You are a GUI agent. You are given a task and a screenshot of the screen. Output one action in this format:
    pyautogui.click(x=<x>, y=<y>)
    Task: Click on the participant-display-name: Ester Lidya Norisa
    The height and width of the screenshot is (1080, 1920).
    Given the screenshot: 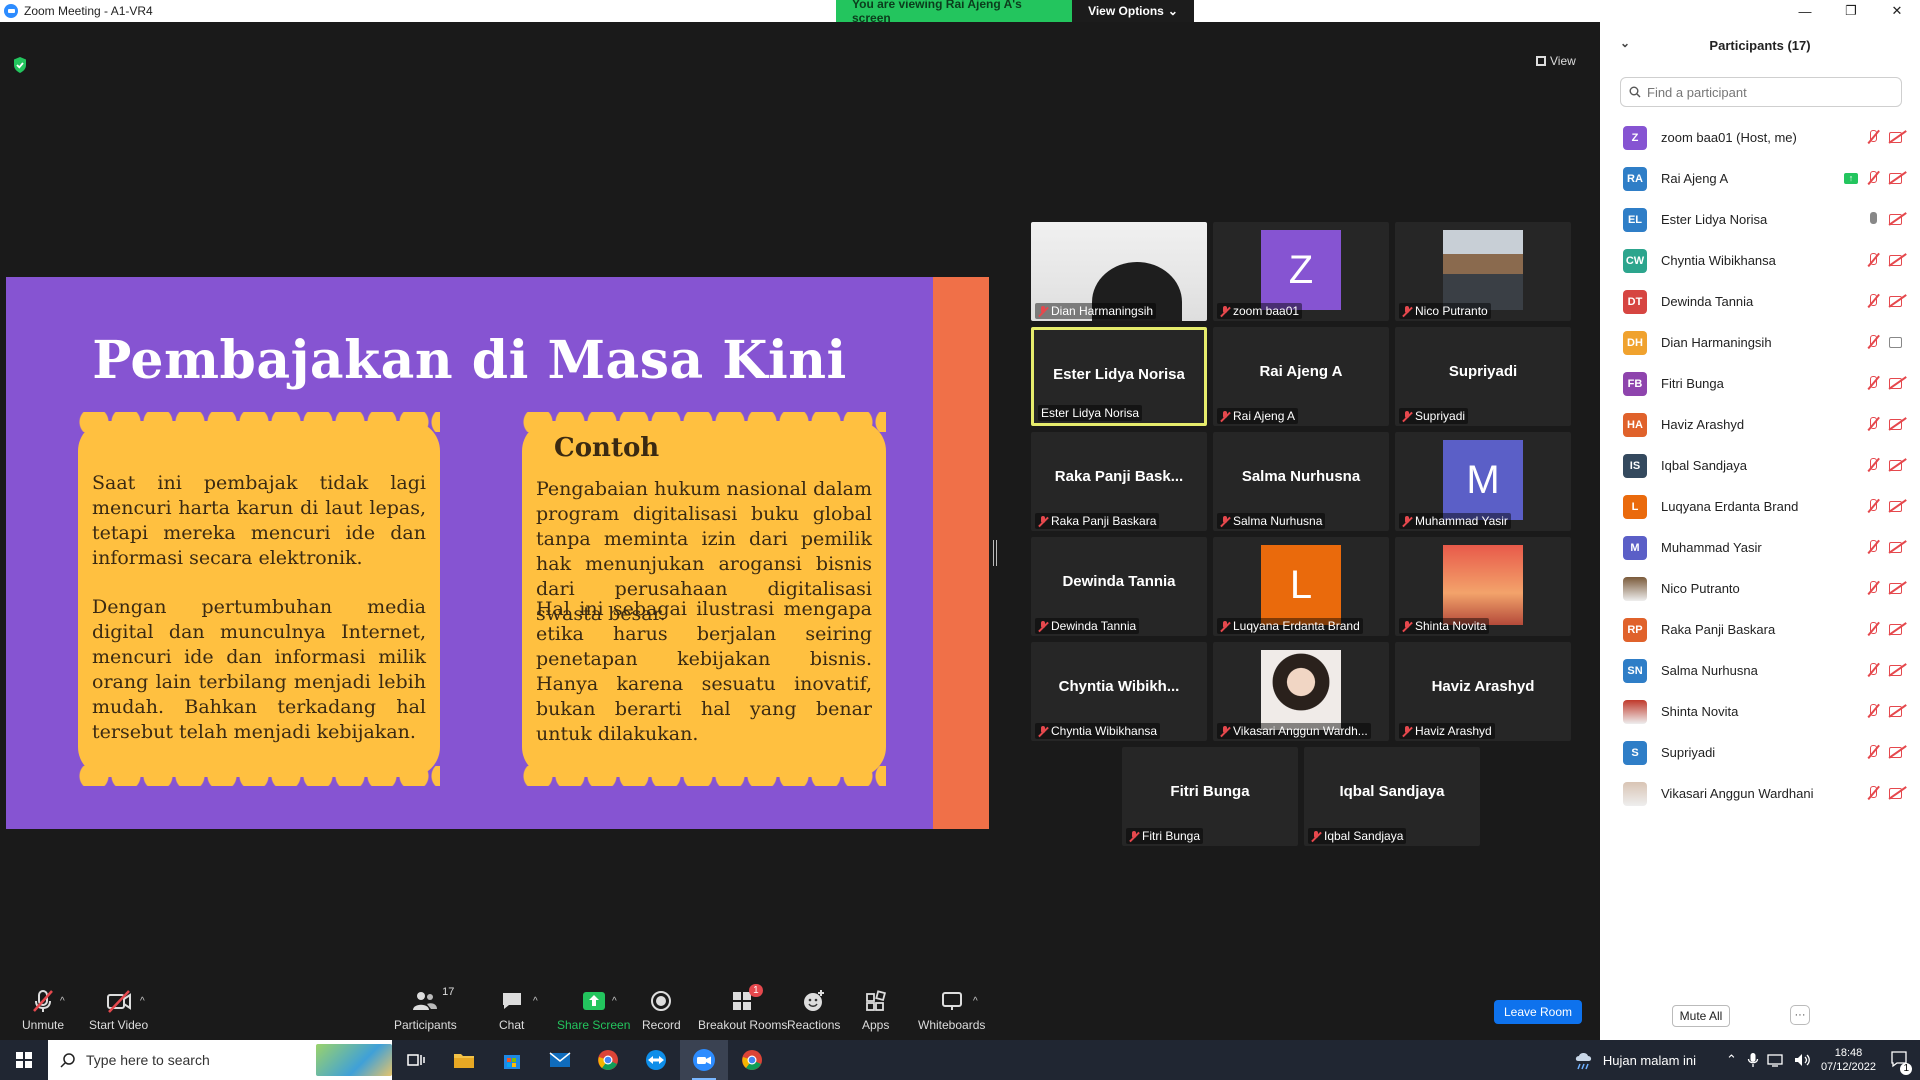 What is the action you would take?
    pyautogui.click(x=1119, y=374)
    